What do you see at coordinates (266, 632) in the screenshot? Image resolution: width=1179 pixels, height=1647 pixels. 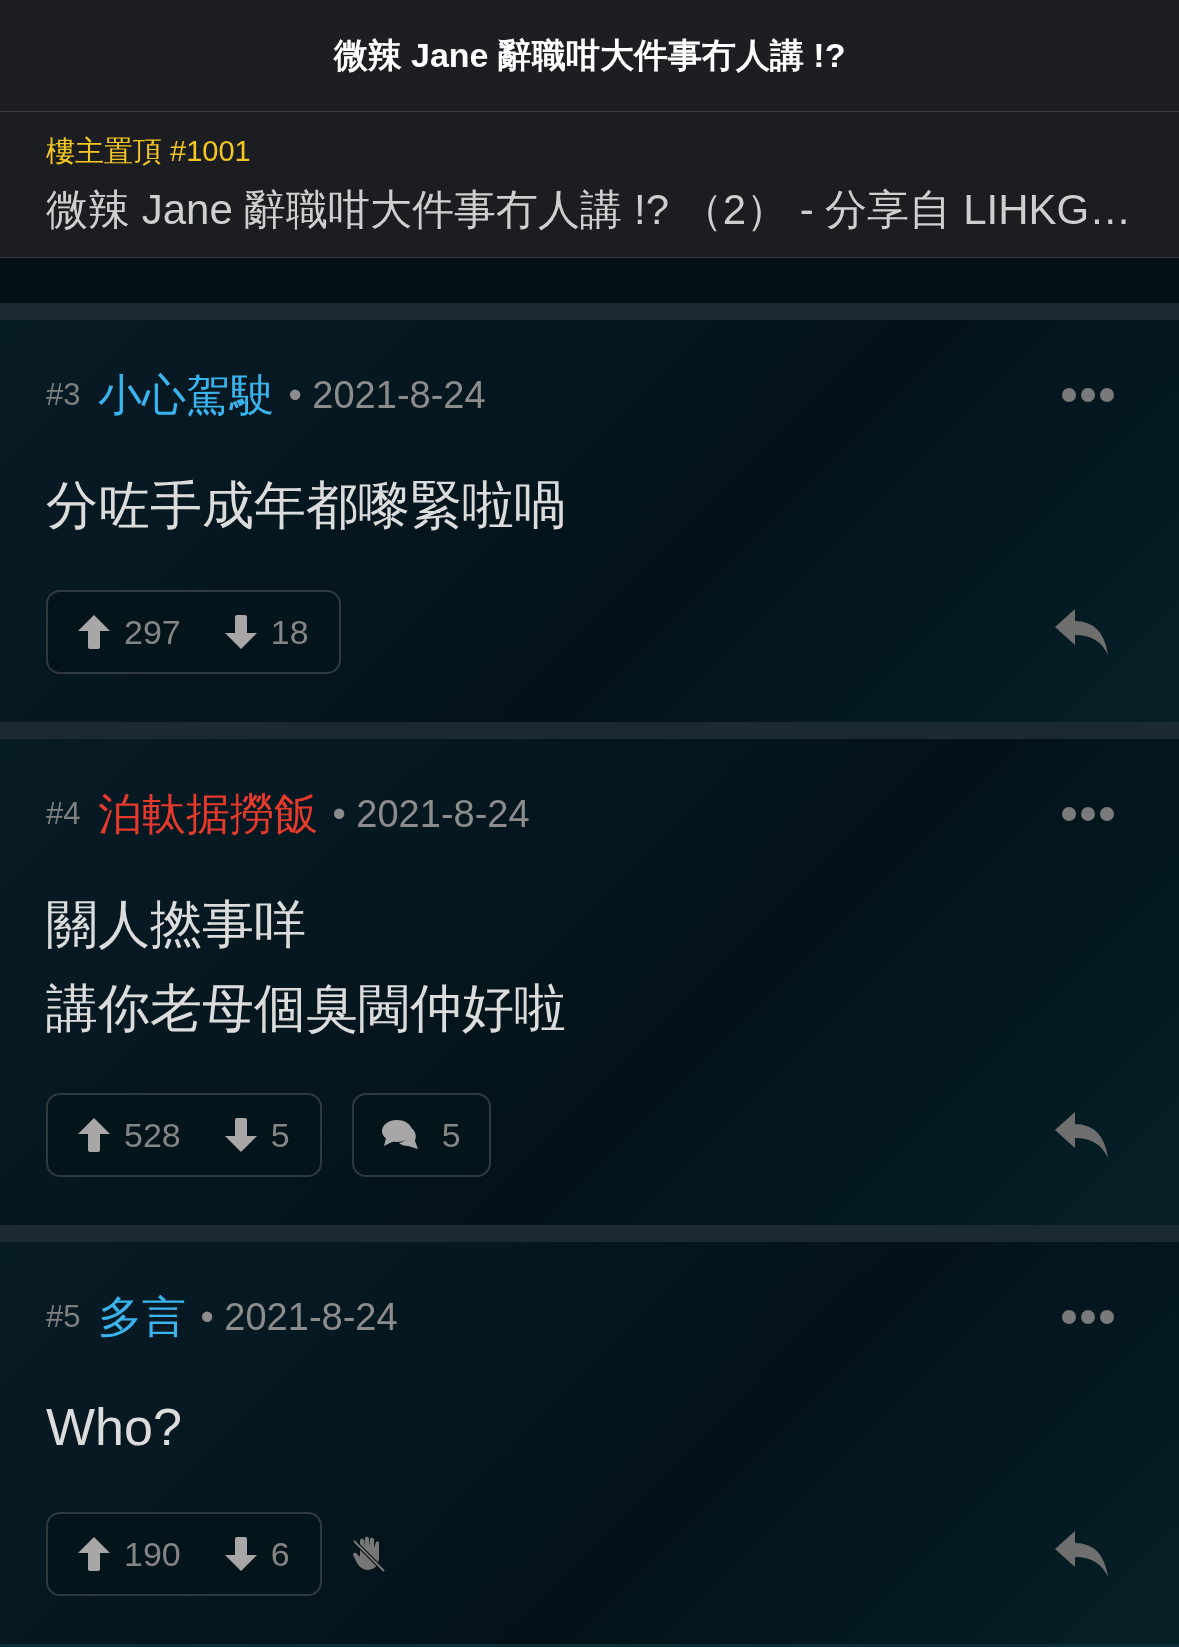 I see `downvote-button: 18` at bounding box center [266, 632].